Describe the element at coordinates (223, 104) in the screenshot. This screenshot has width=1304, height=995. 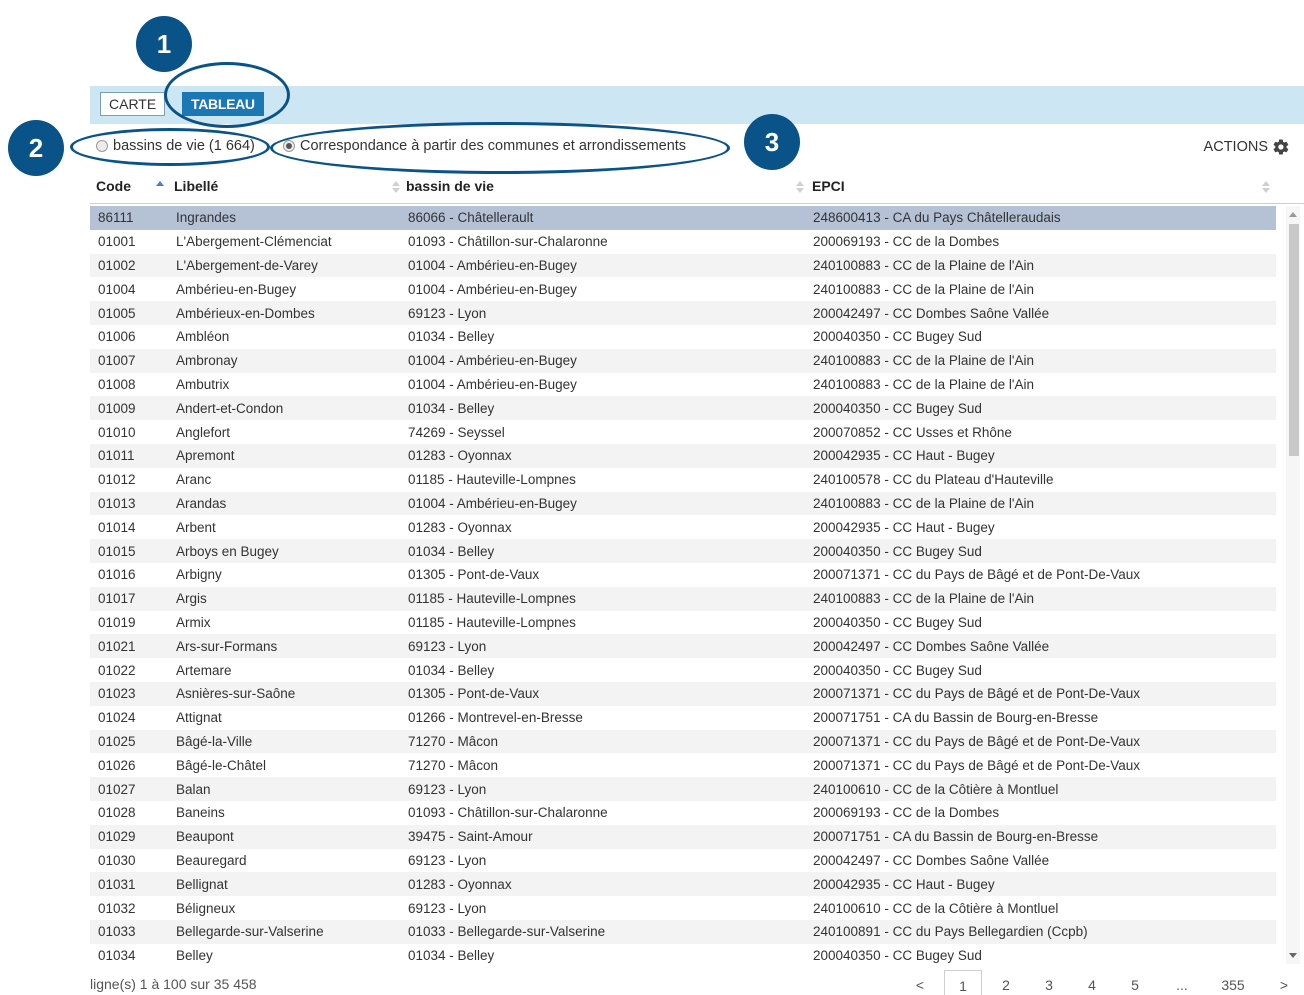
I see `tab-tableau: TABLEAU` at that location.